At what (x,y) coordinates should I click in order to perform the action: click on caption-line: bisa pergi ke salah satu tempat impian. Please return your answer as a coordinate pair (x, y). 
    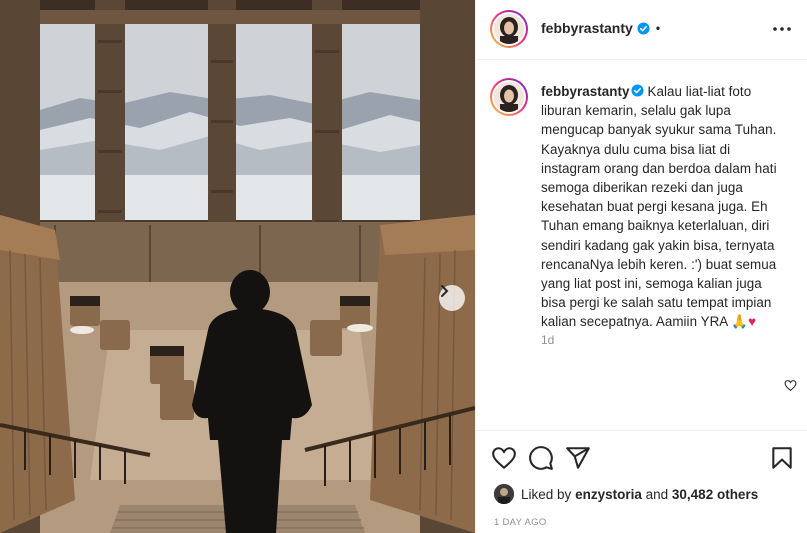
    Looking at the image, I should click on (656, 303).